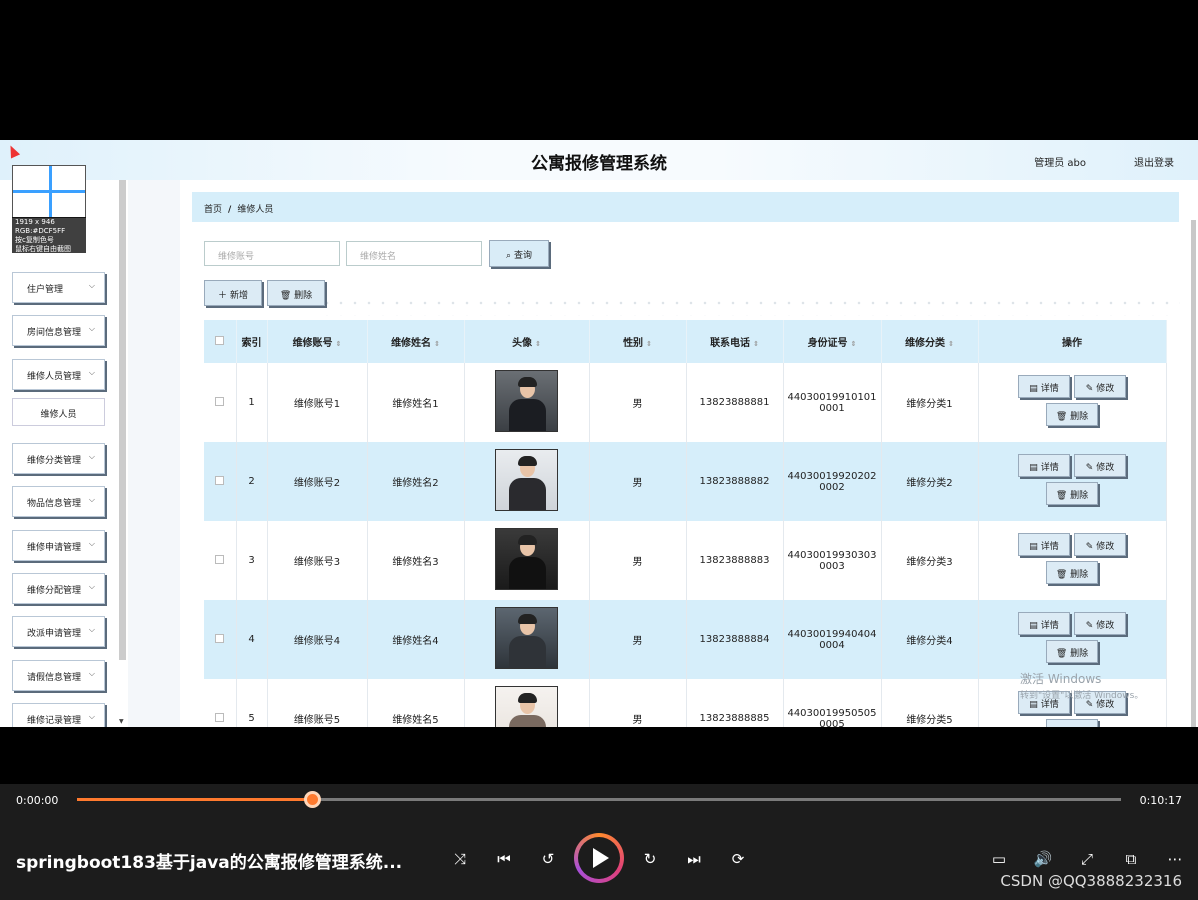 The image size is (1198, 900). Describe the element at coordinates (317, 560) in the screenshot. I see `cell-account: 维修账号3` at that location.